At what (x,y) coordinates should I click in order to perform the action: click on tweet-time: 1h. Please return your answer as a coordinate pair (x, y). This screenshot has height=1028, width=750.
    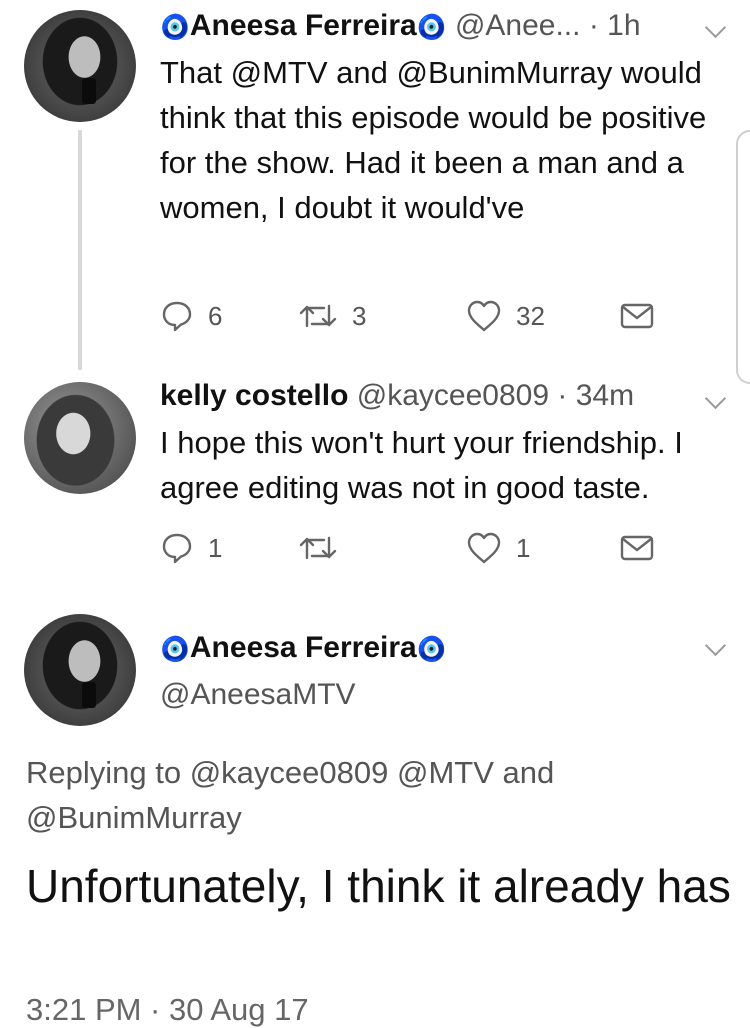
    Looking at the image, I should click on (624, 25).